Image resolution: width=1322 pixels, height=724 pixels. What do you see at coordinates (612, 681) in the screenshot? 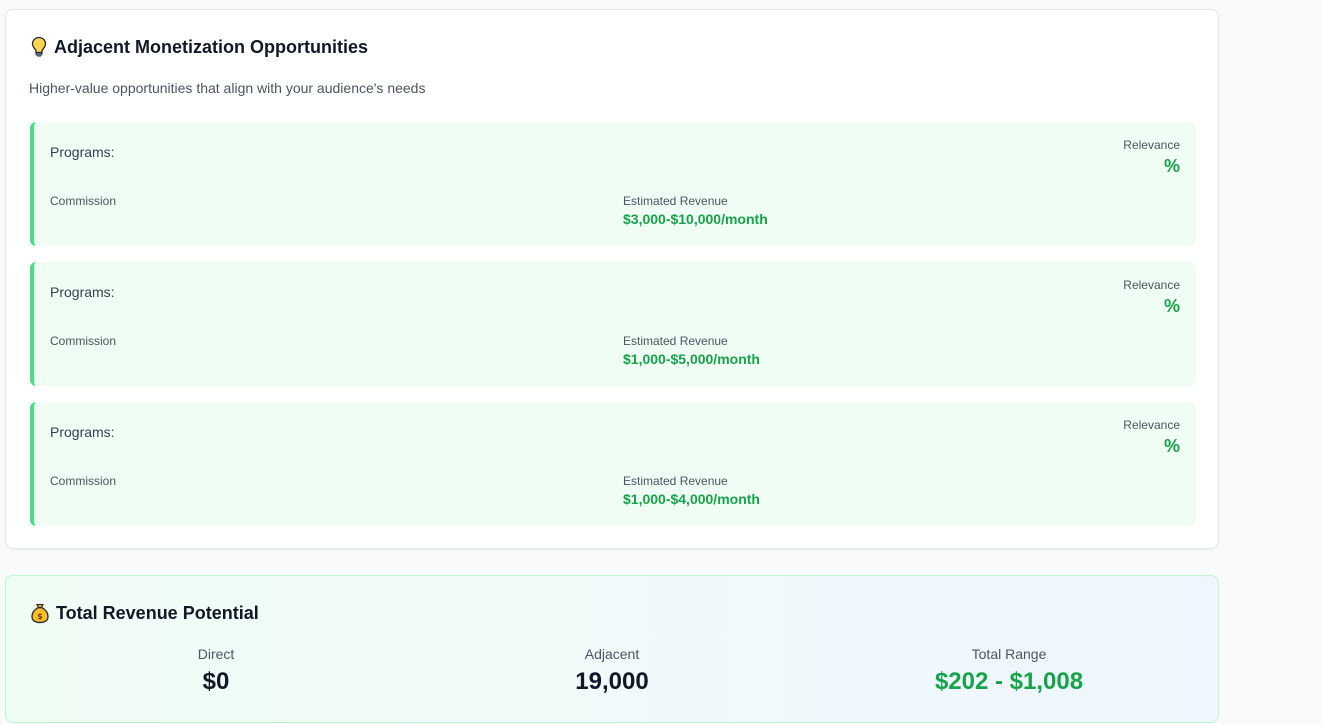
I see `adjacent-value: 19,000` at bounding box center [612, 681].